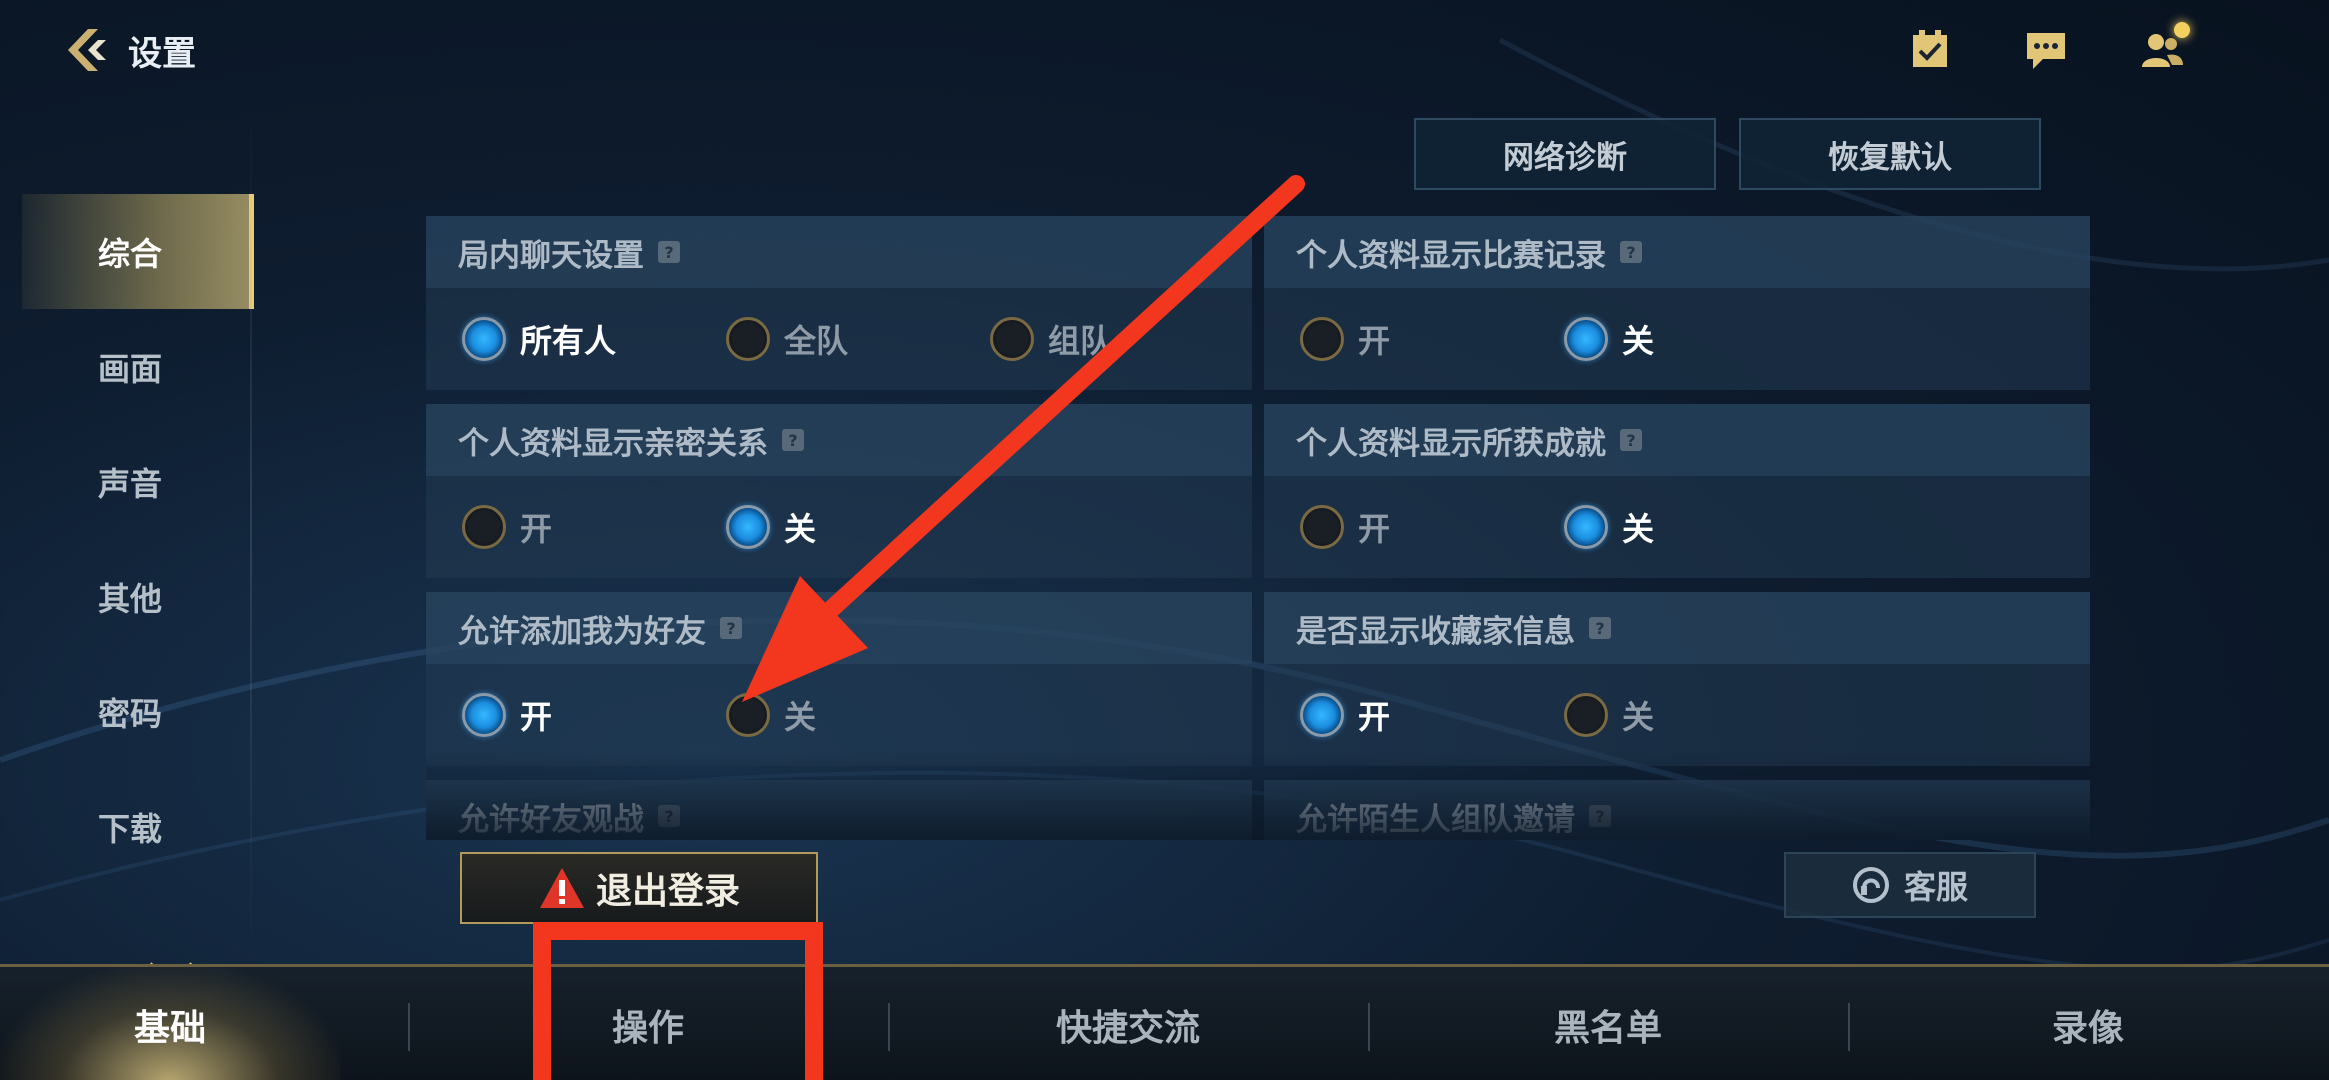 This screenshot has height=1080, width=2329. Describe the element at coordinates (2182, 30) in the screenshot. I see `notification-dot` at that location.